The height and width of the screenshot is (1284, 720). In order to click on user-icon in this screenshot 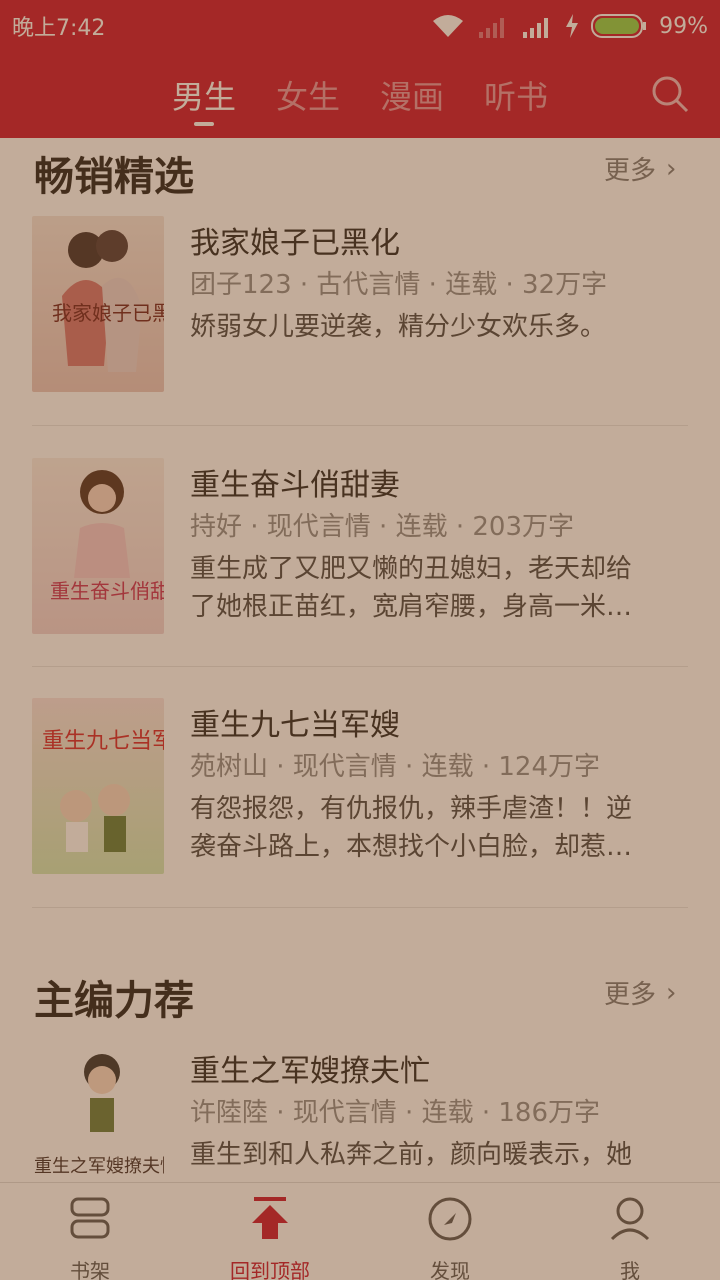, I will do `click(630, 1219)`.